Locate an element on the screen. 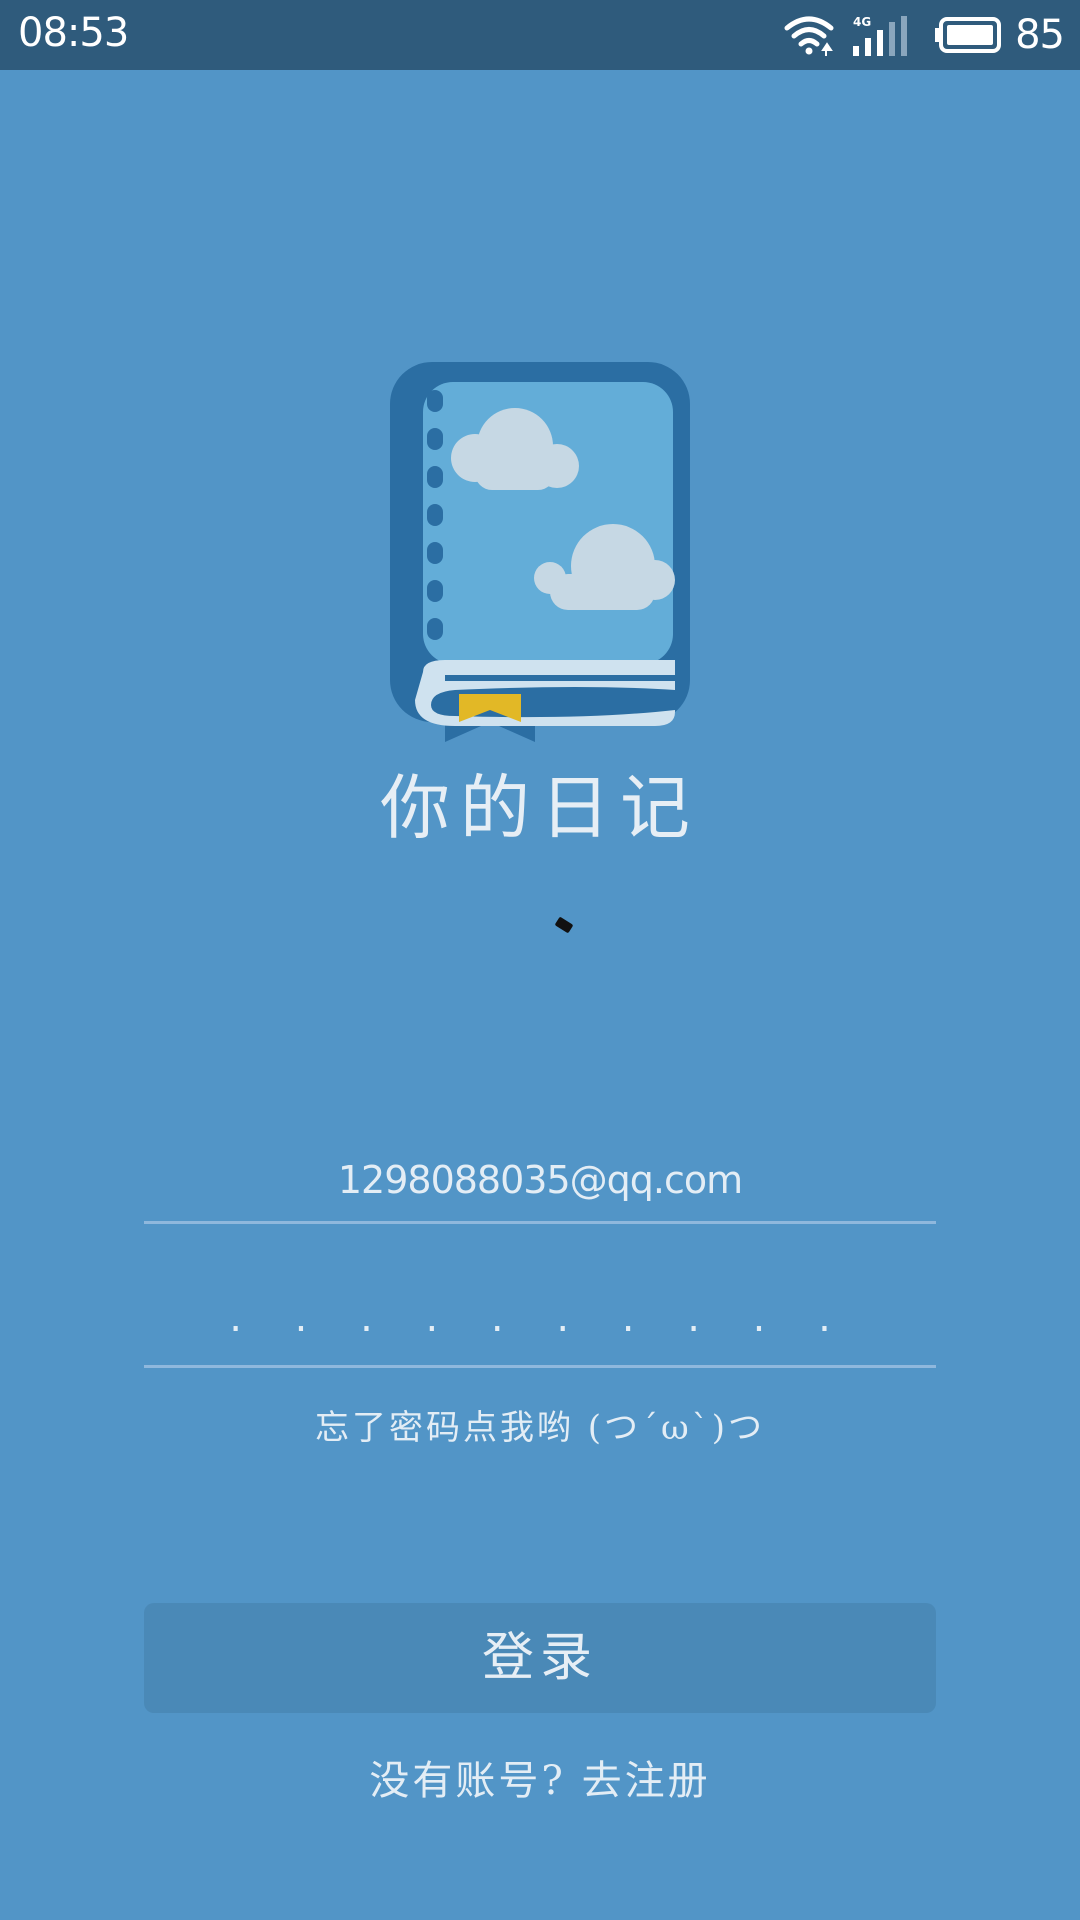  stray-mark is located at coordinates (564, 925).